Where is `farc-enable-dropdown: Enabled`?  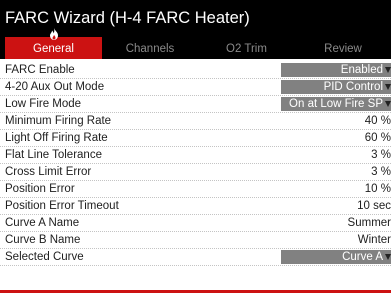 farc-enable-dropdown: Enabled is located at coordinates (336, 70).